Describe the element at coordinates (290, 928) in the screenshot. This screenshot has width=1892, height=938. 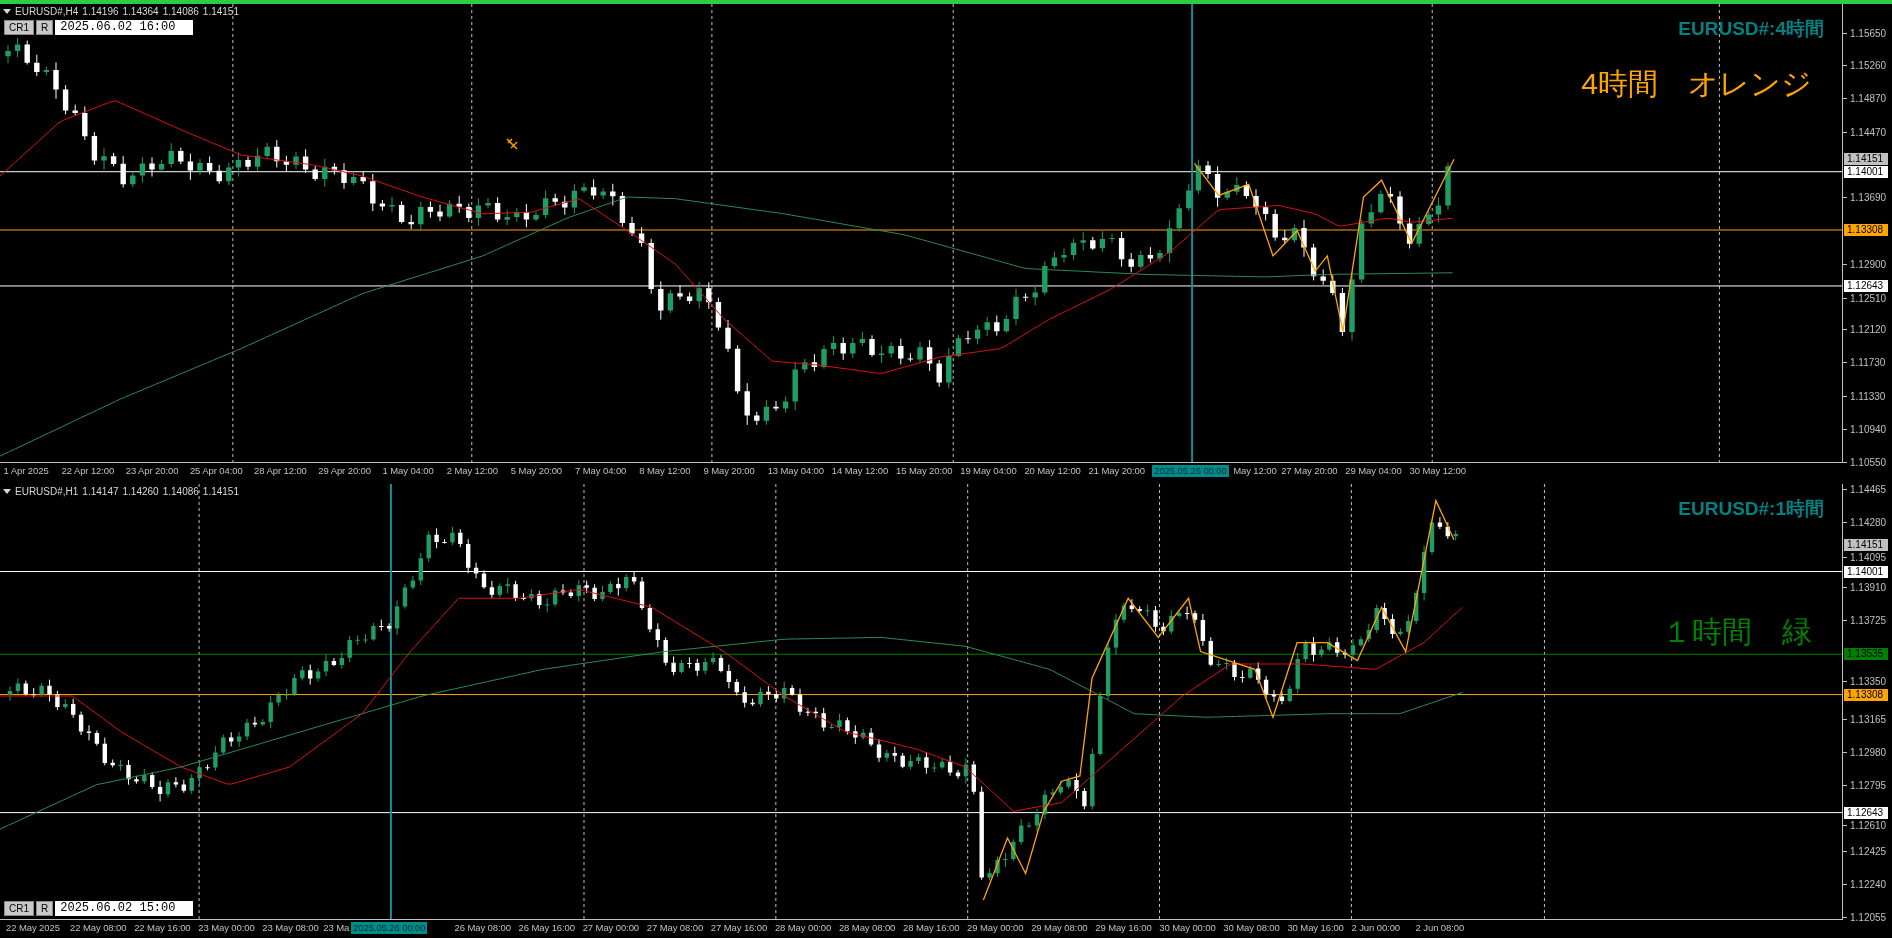
I see `time-axis-label: 23 May 08:00` at that location.